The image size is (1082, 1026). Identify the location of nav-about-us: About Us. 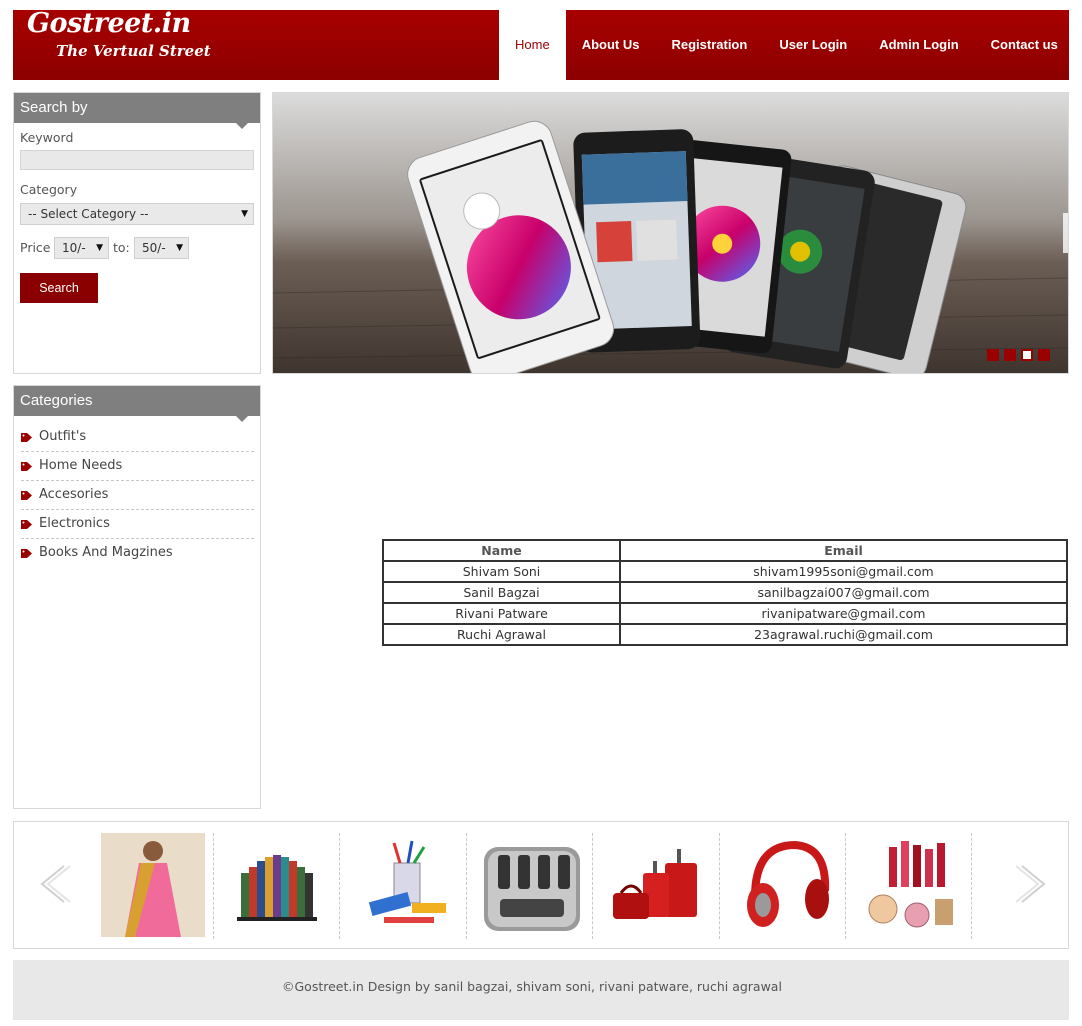
(611, 45).